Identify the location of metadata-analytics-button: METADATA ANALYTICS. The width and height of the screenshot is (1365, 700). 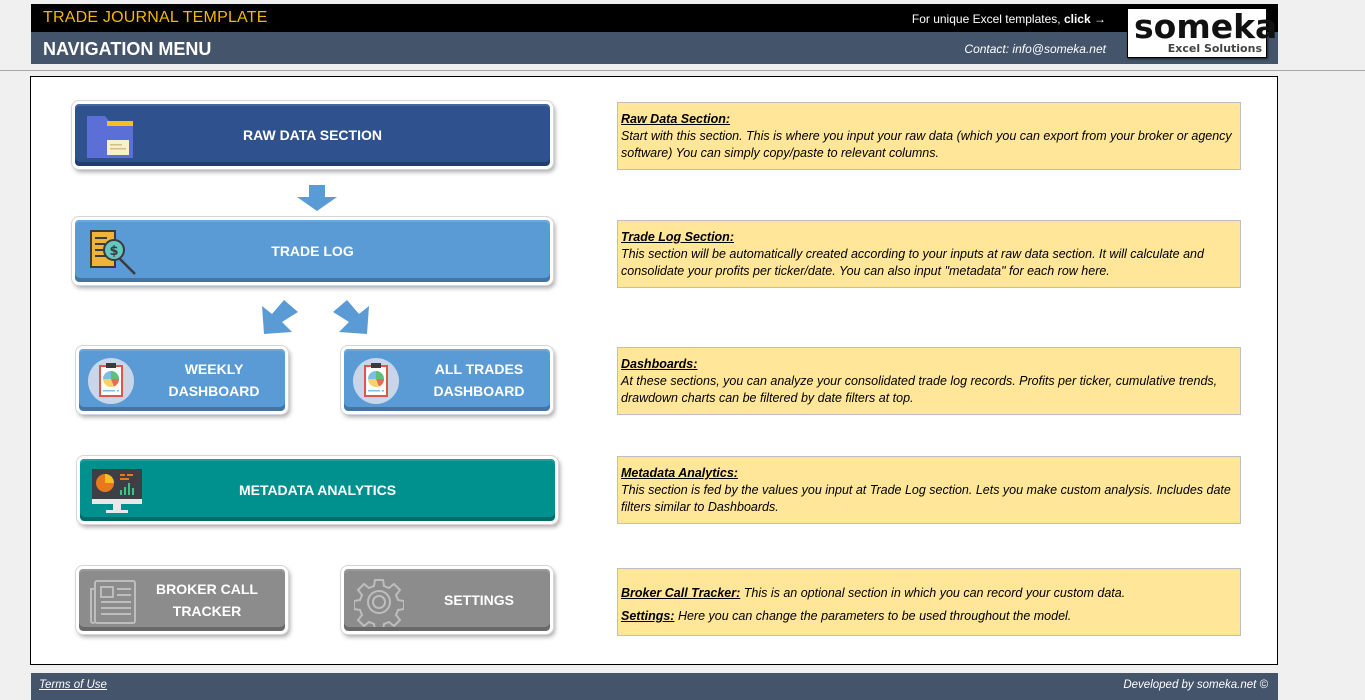
(317, 490).